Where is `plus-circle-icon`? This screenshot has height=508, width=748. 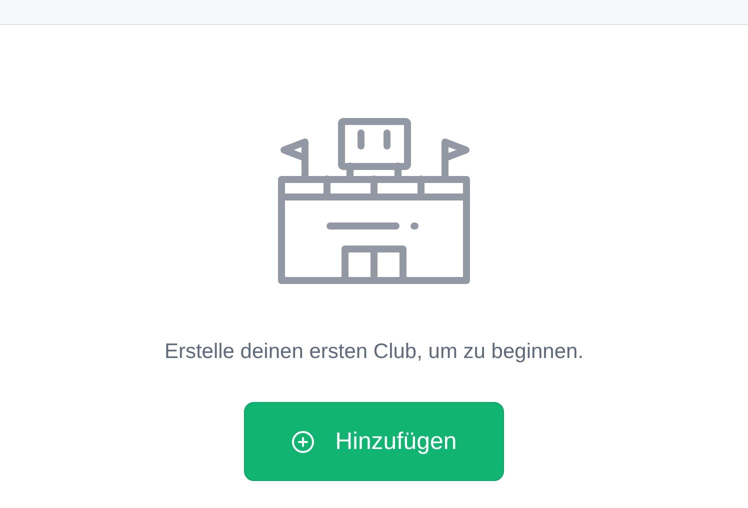
plus-circle-icon is located at coordinates (303, 442).